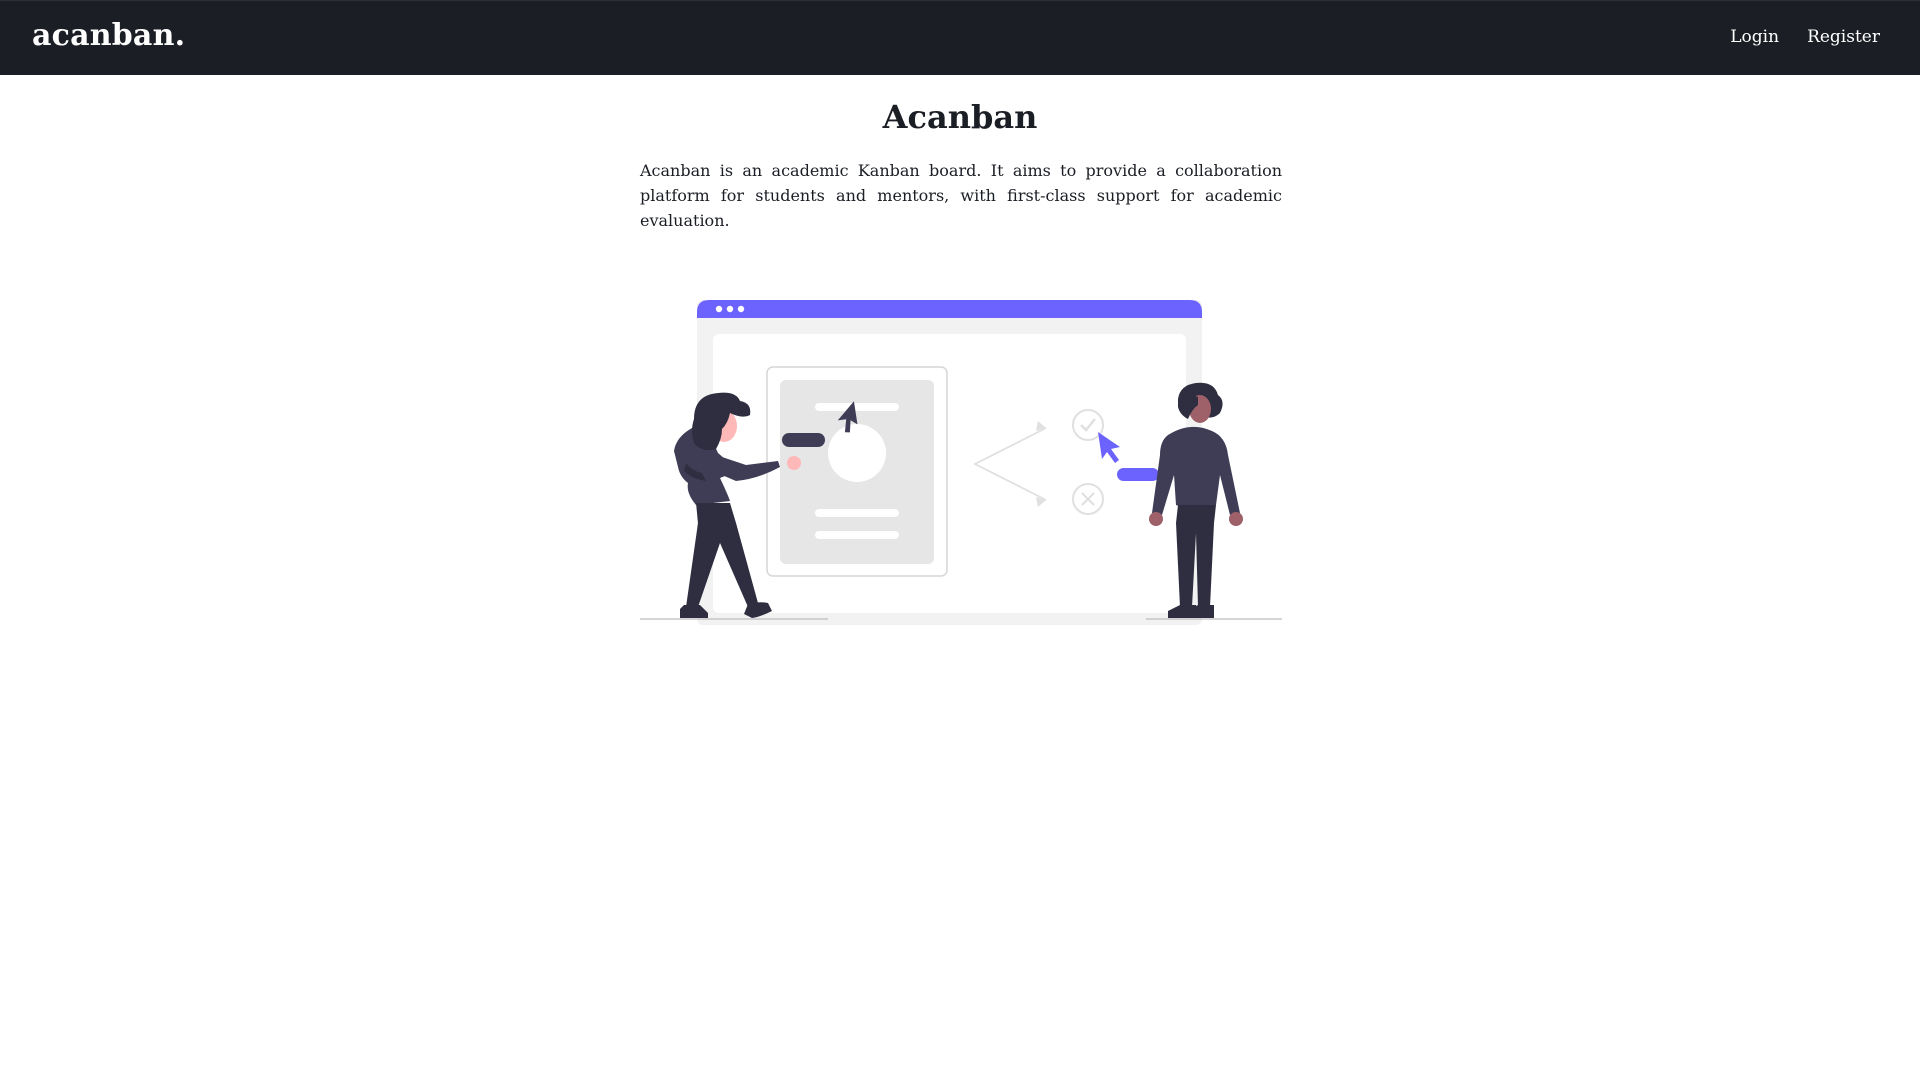 The width and height of the screenshot is (1920, 1080). I want to click on navbar: acanban. Login Register, so click(960, 37).